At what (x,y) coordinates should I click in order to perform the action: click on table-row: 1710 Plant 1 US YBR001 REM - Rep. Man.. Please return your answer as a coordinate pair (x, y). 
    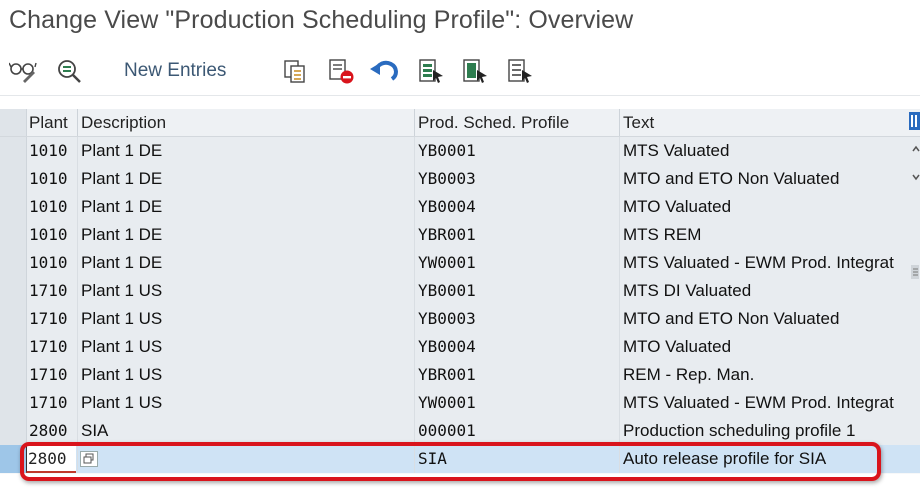
    Looking at the image, I should click on (460, 375).